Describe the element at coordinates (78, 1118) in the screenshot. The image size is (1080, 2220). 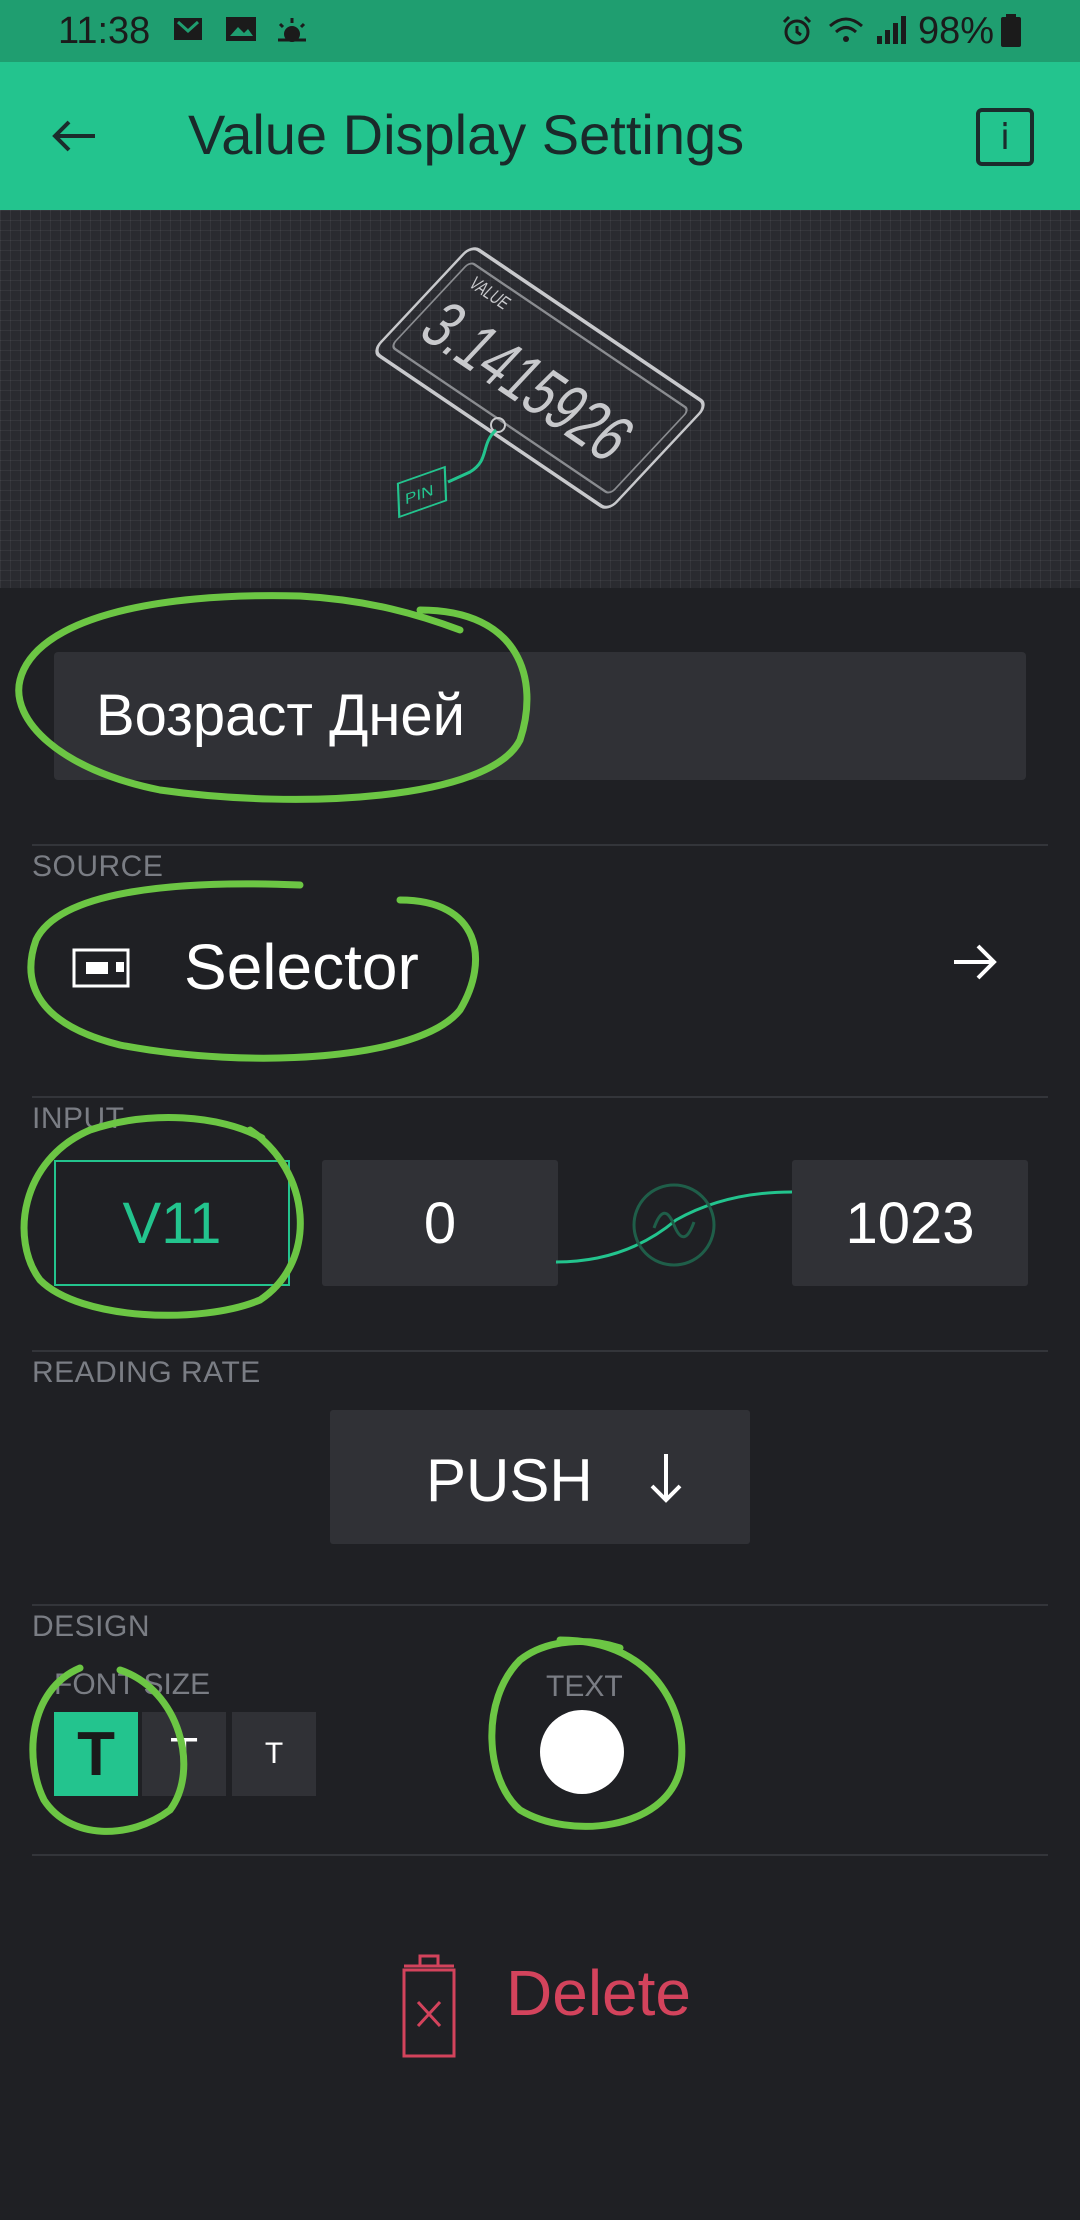
I see `input-section-label: INPUT` at that location.